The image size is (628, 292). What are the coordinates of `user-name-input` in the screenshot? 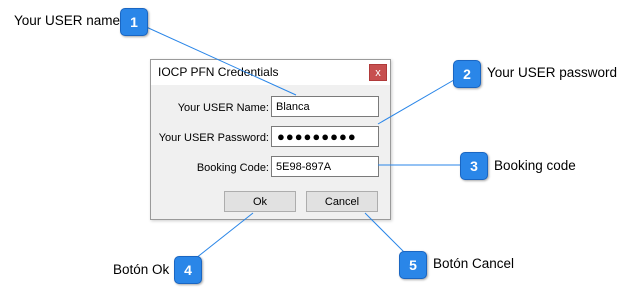 It's located at (325, 106).